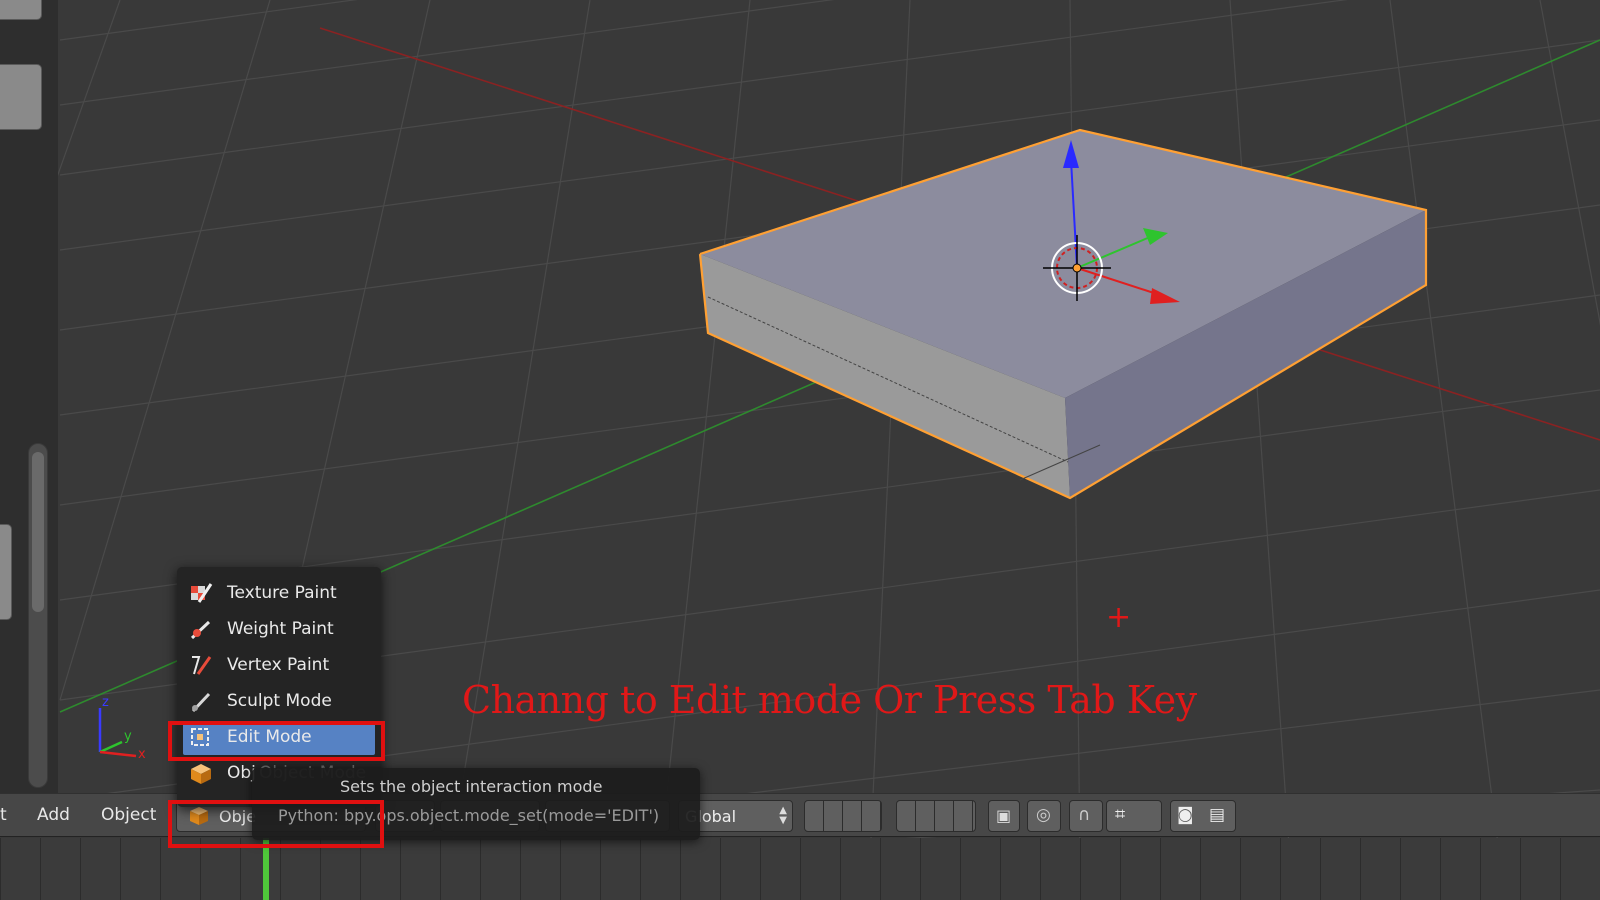 The height and width of the screenshot is (900, 1600). What do you see at coordinates (1217, 815) in the screenshot?
I see `clapper-icon: ▤` at bounding box center [1217, 815].